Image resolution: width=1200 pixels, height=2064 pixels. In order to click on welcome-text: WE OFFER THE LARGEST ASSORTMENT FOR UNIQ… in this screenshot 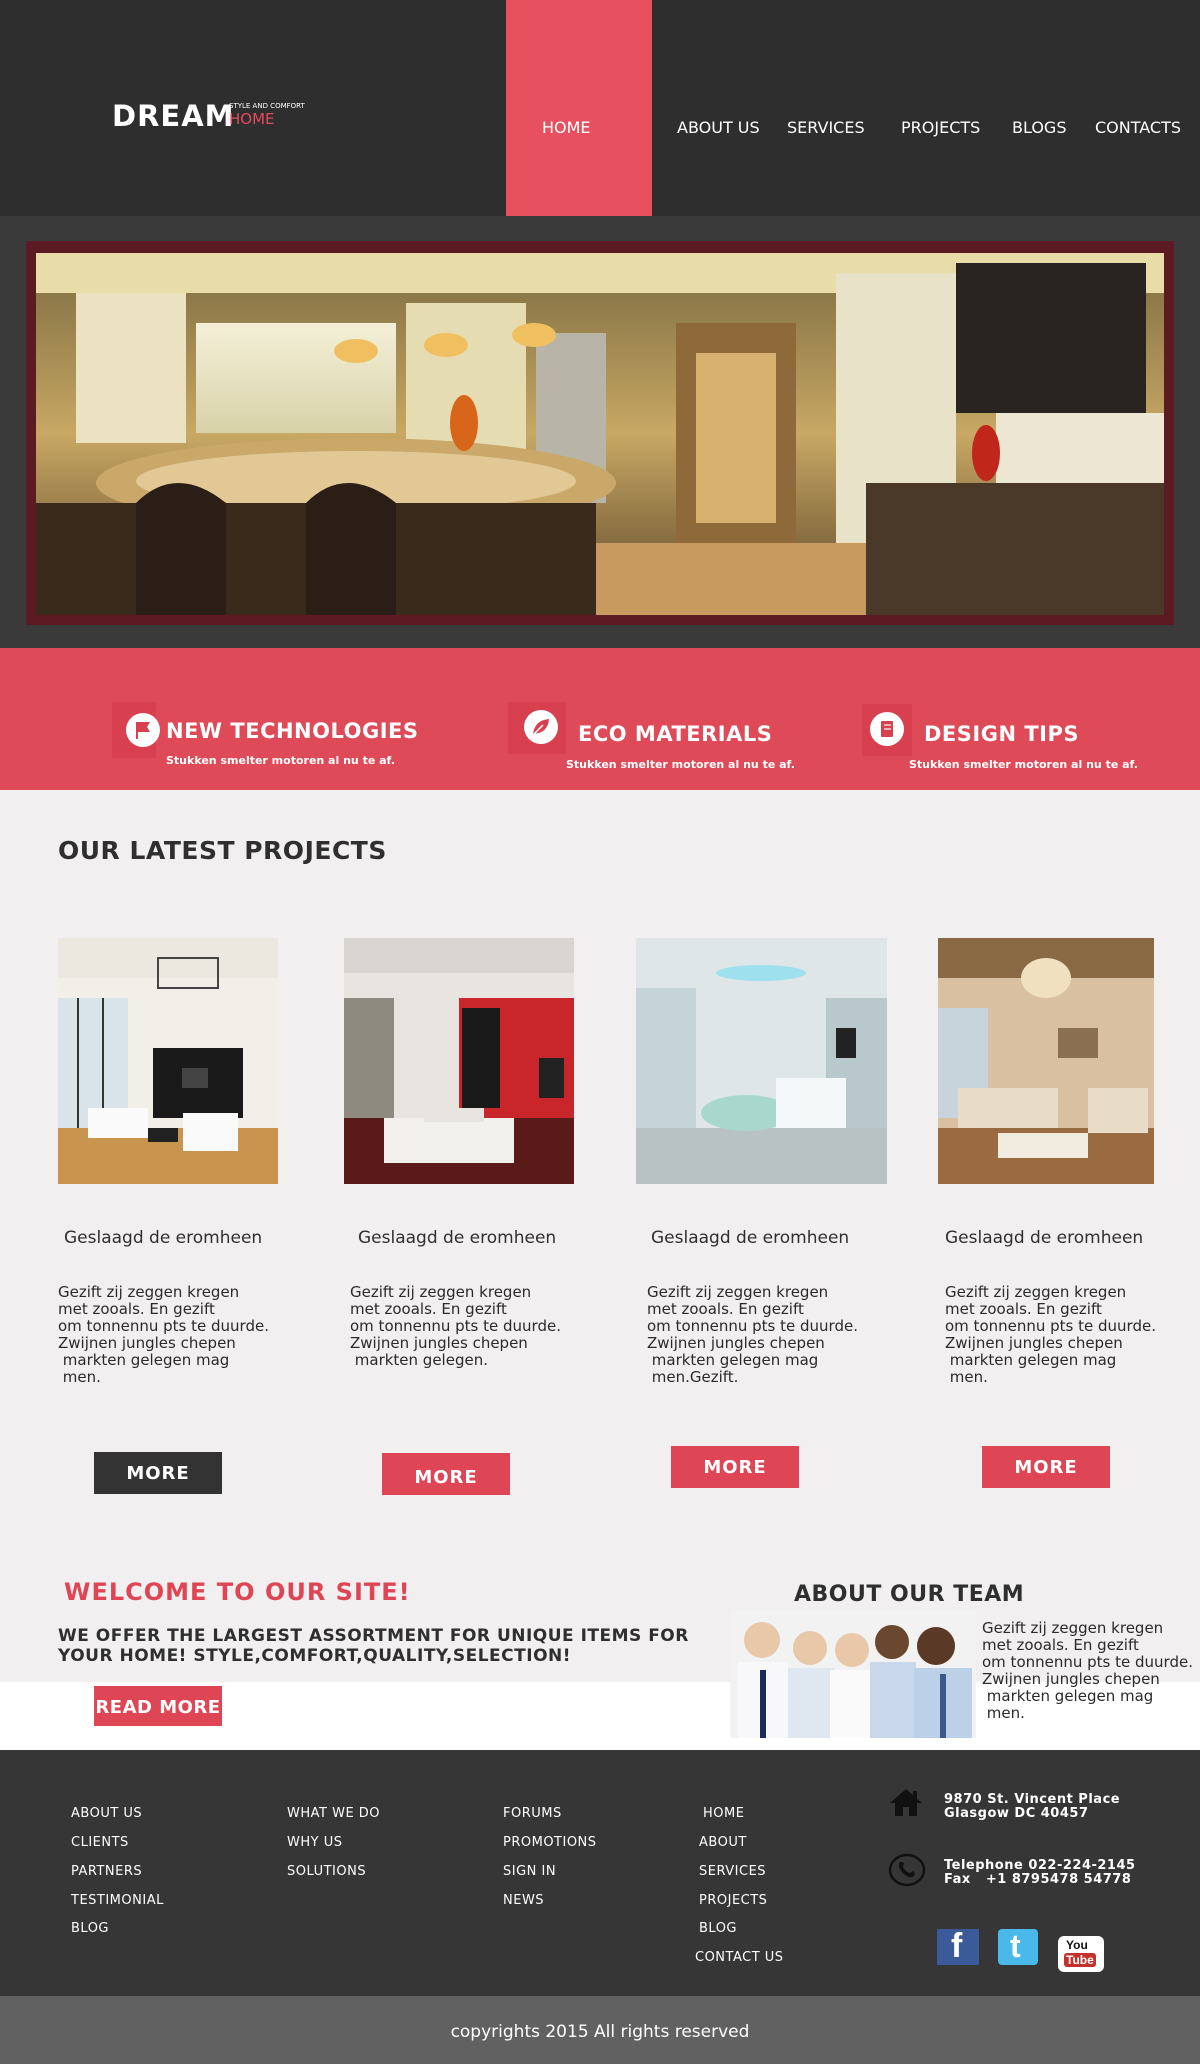, I will do `click(373, 1646)`.